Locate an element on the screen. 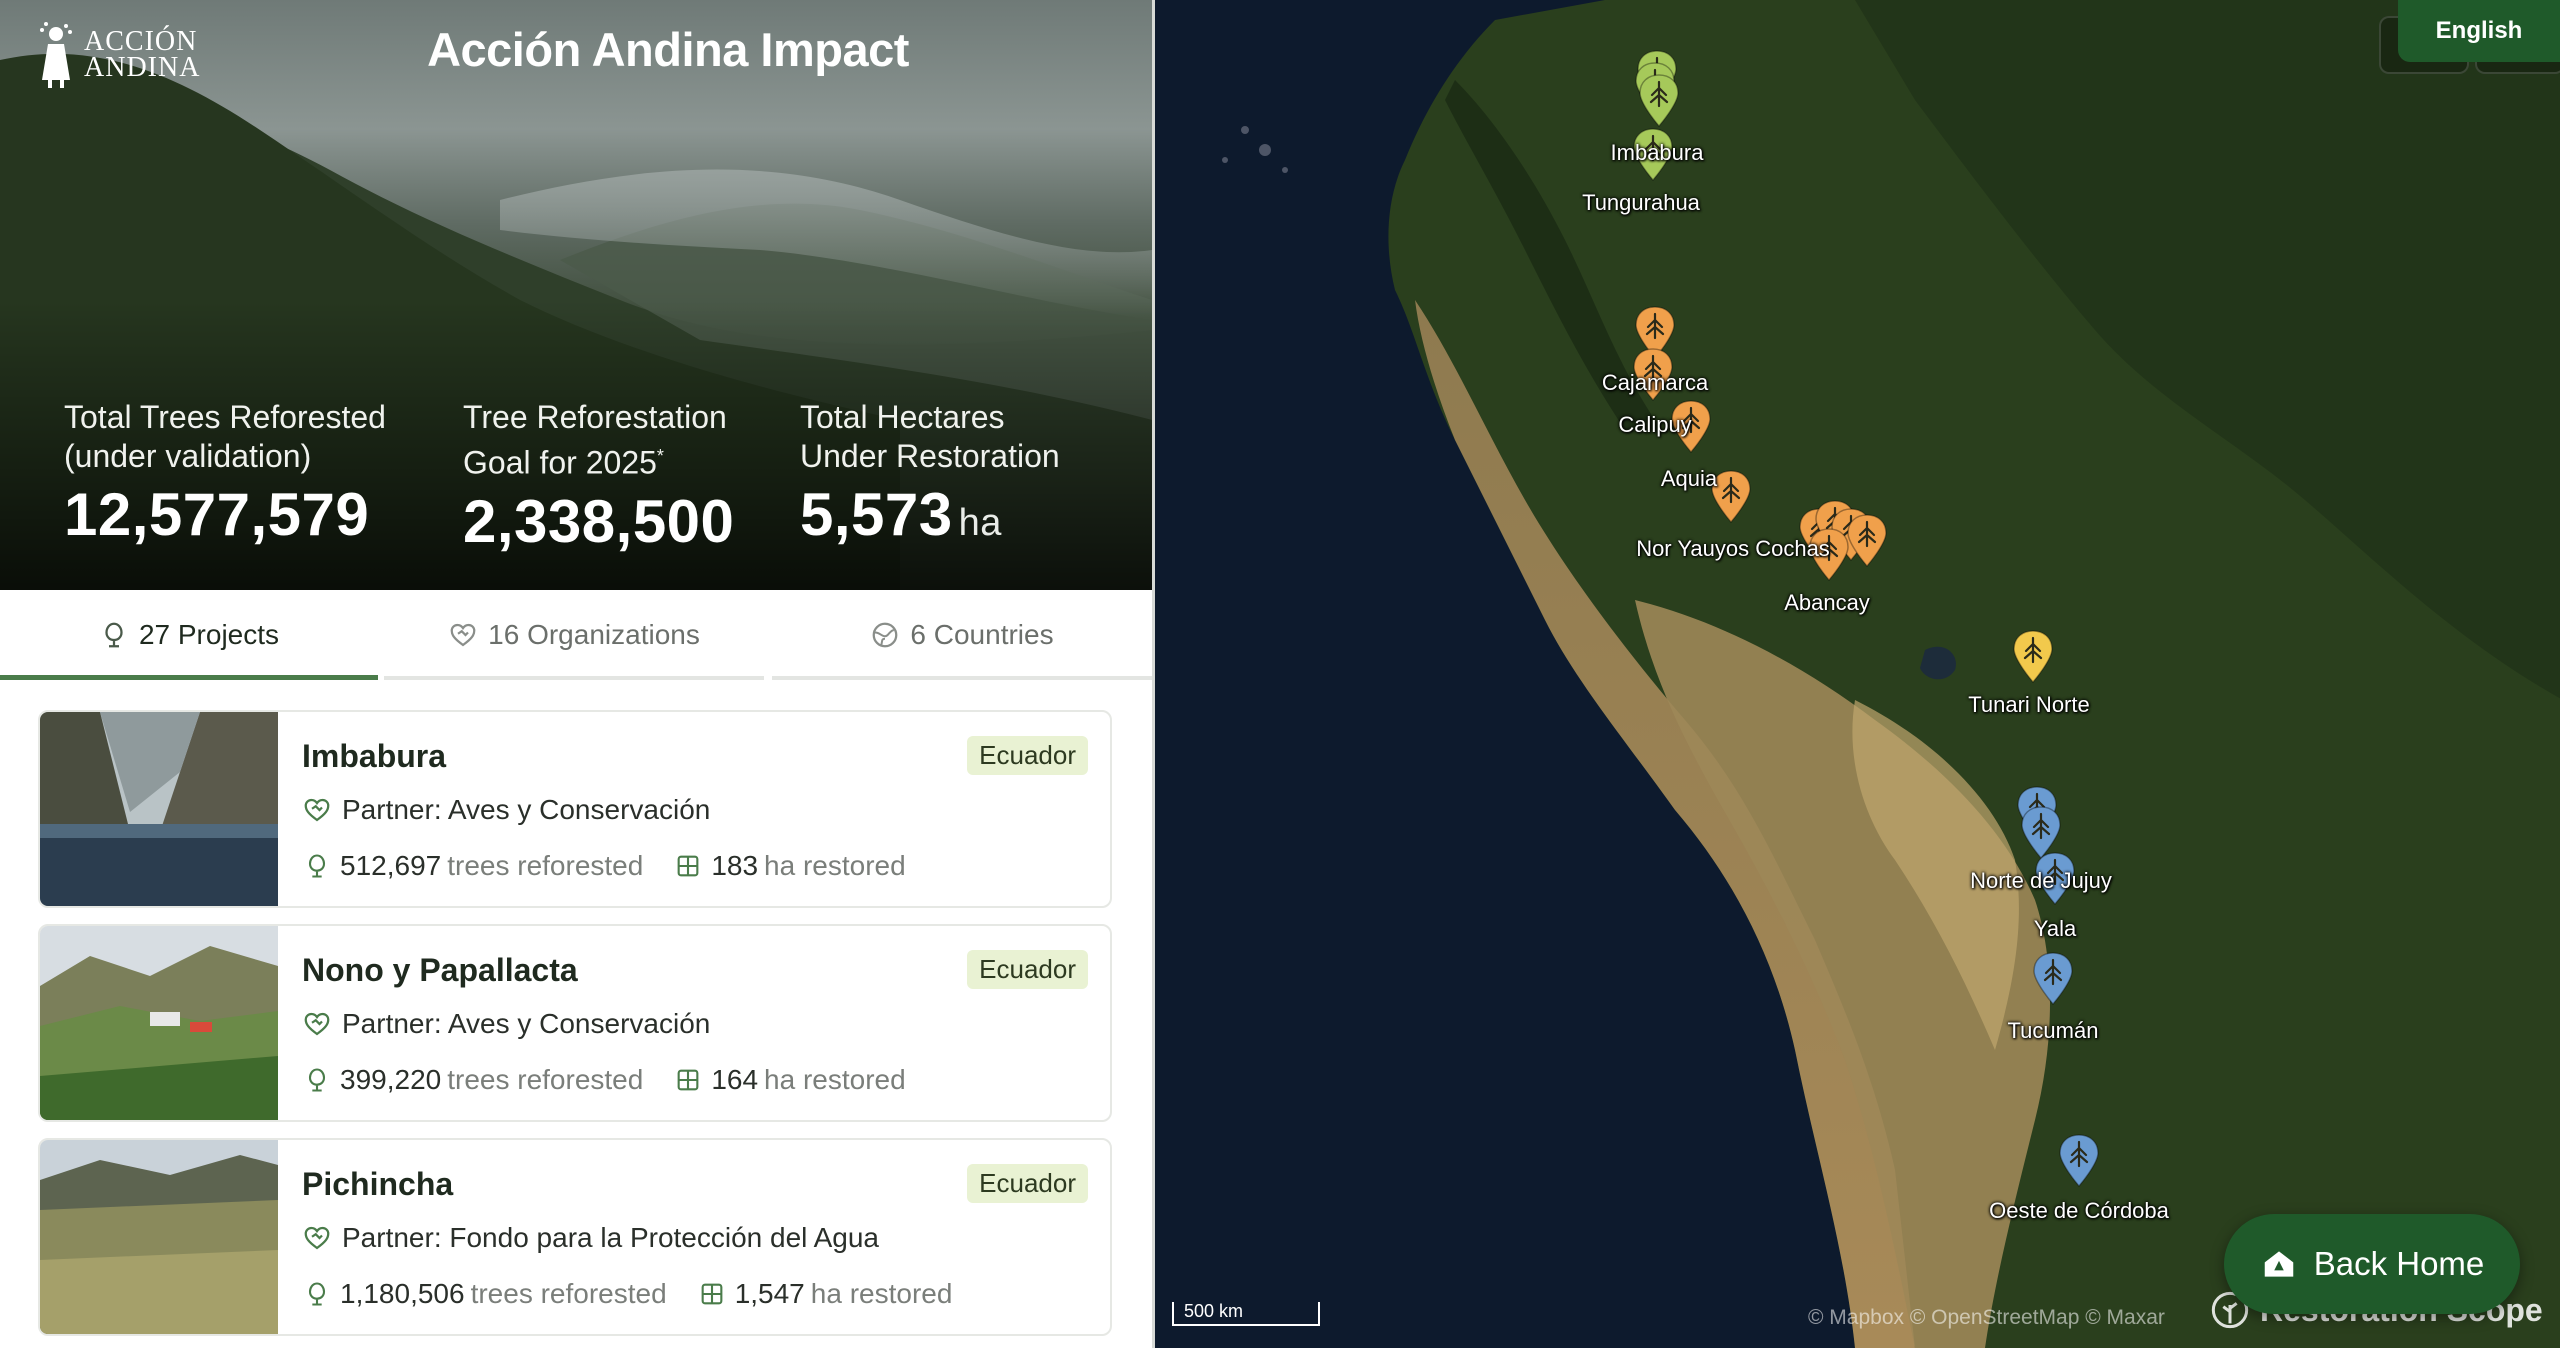 The image size is (2560, 1348). map-attribution: © Mapbox © OpenStreetMap © Maxar is located at coordinates (1986, 1318).